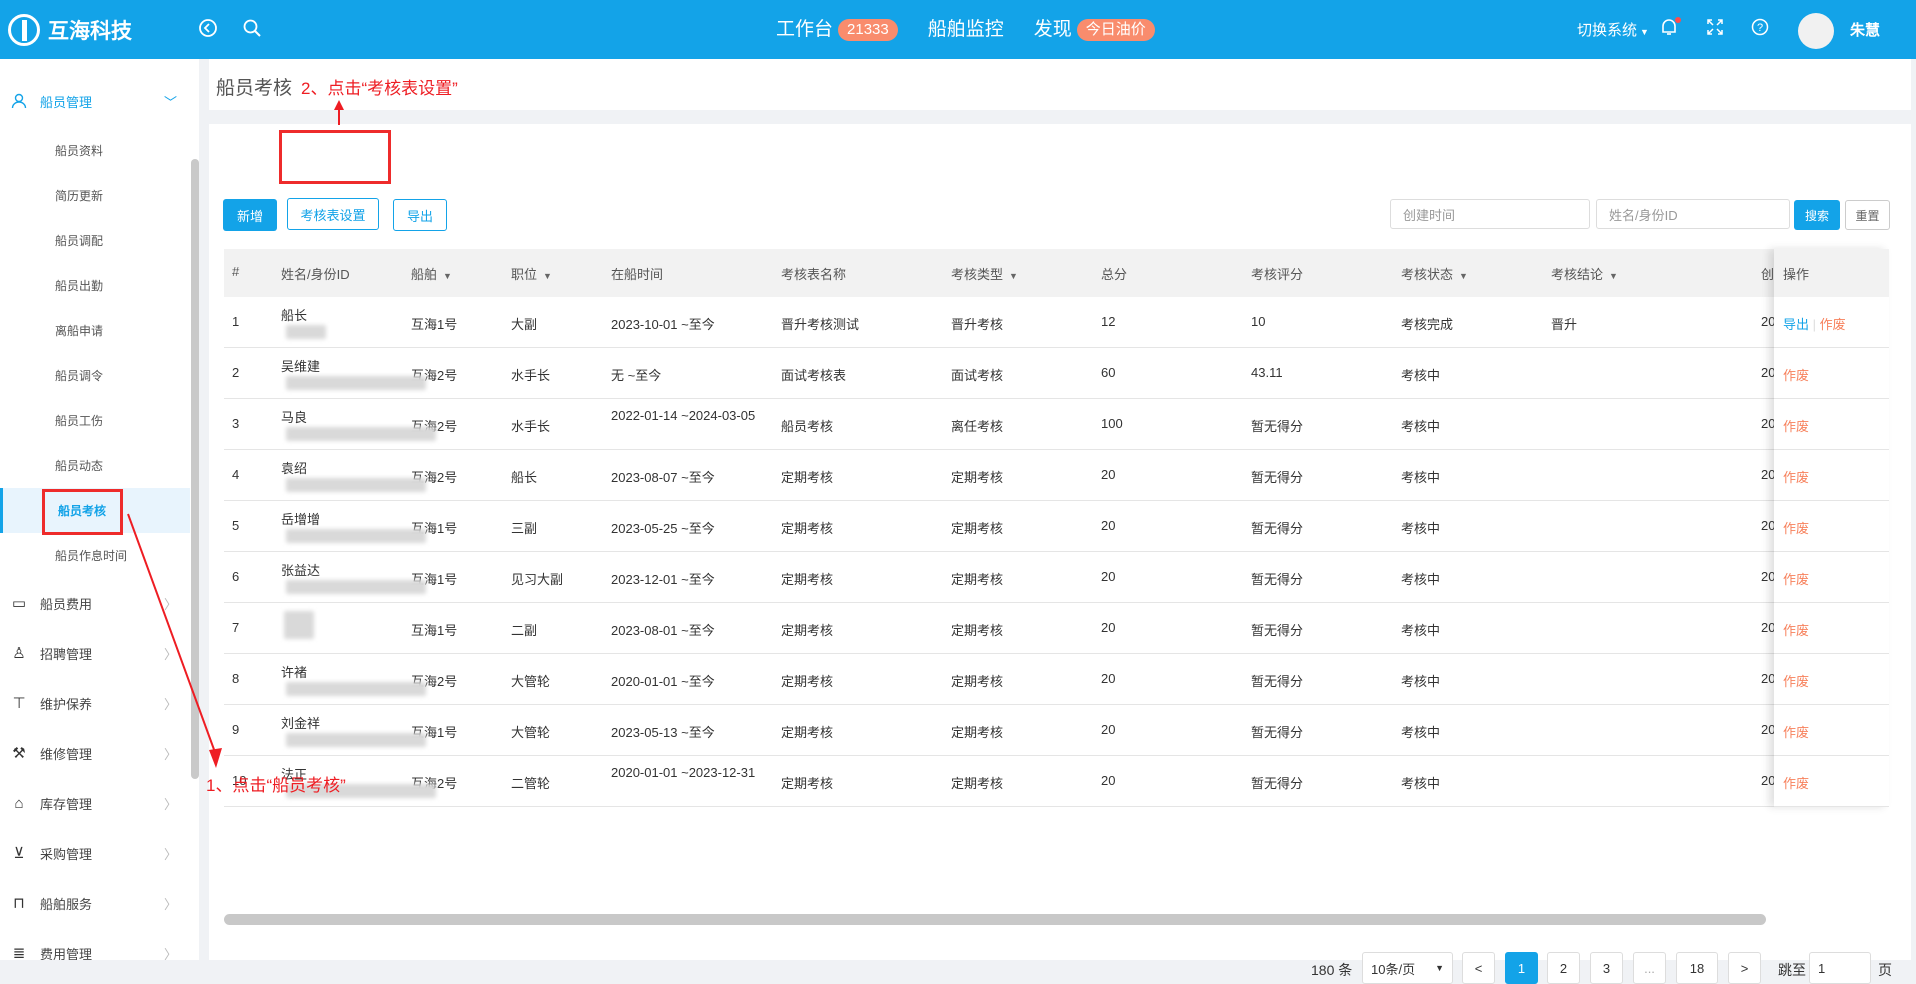  I want to click on nav-discover: 发现 今日油价, so click(1094, 30).